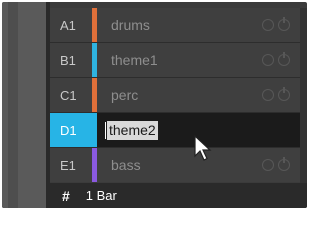 The height and width of the screenshot is (240, 320). Describe the element at coordinates (303, 95) in the screenshot. I see `scrollbar-track` at that location.